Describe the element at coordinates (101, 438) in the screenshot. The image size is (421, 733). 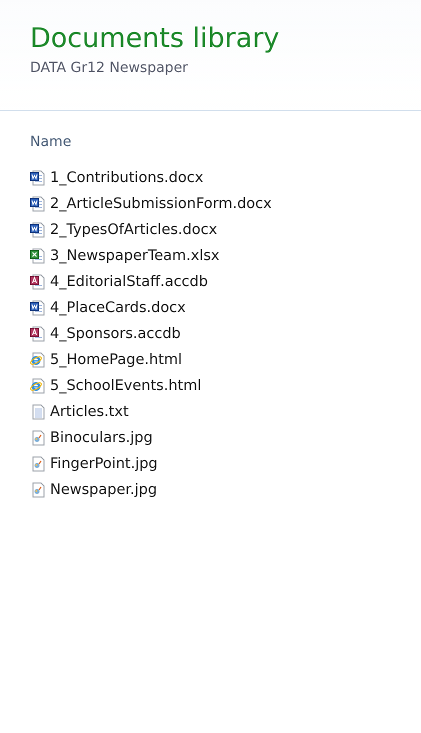
I see `file-name: Binoculars.jpg` at that location.